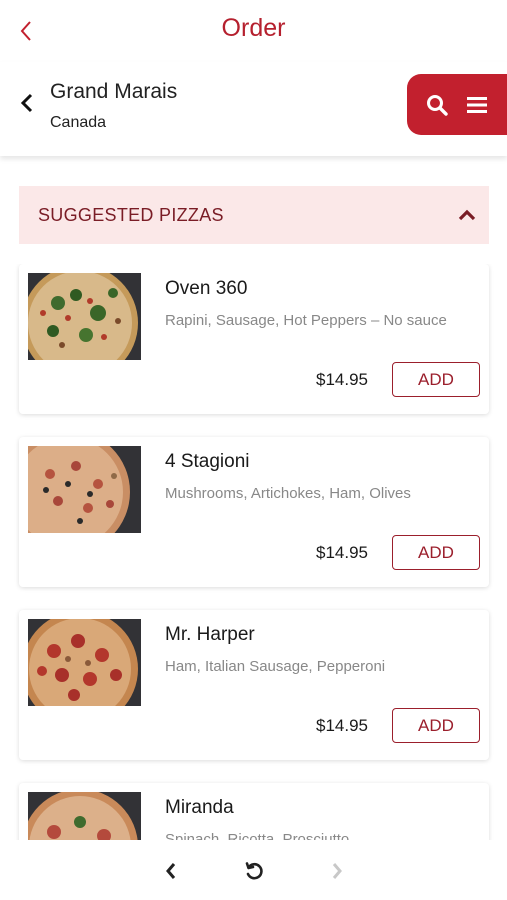 The height and width of the screenshot is (900, 507). I want to click on collapse-section-button, so click(467, 215).